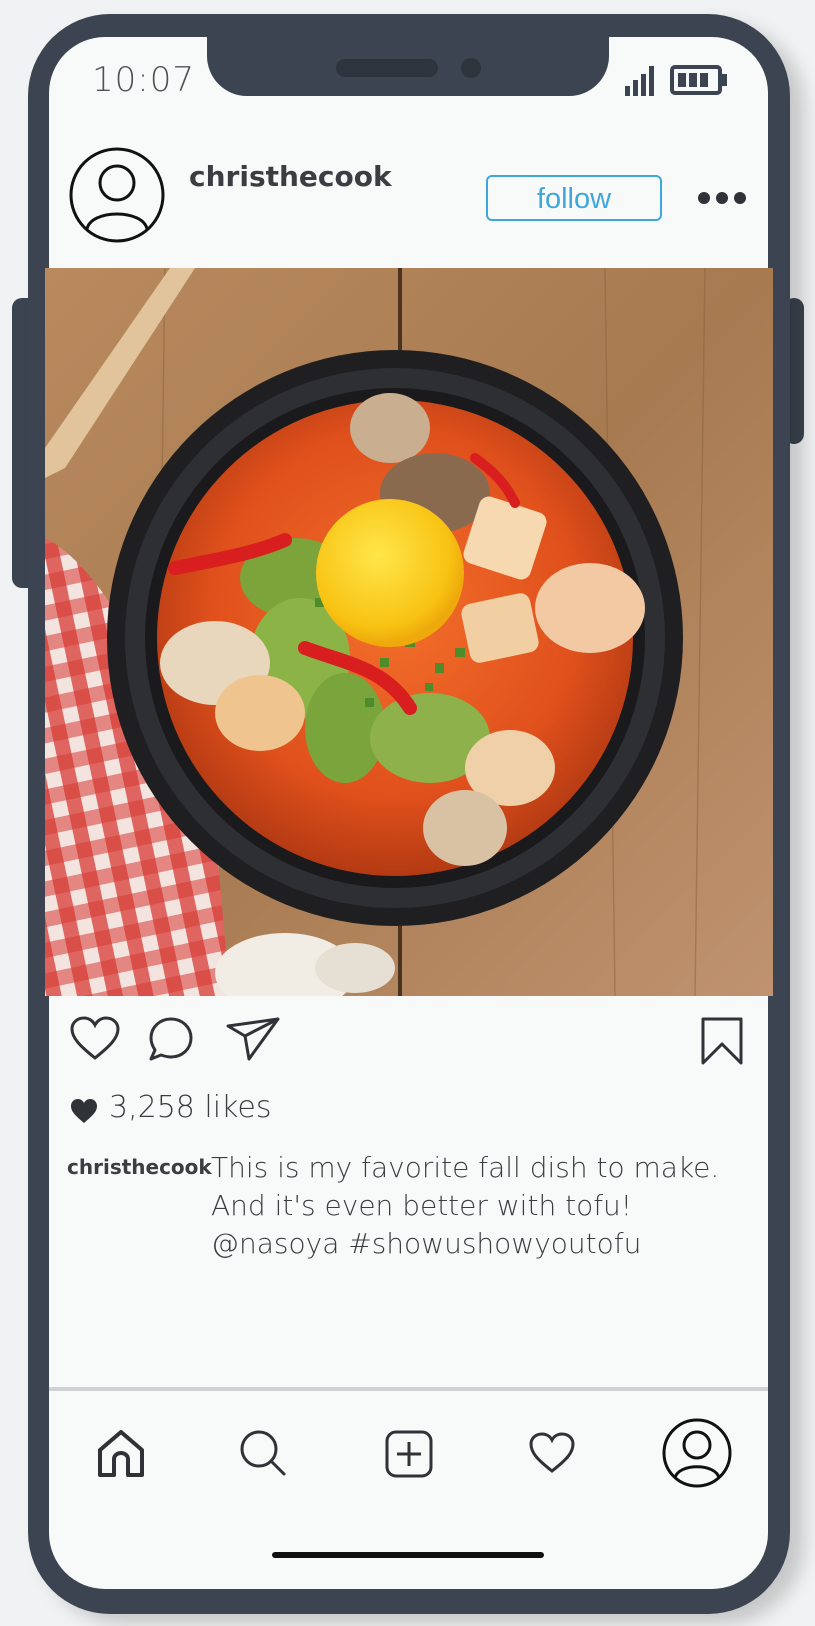 The width and height of the screenshot is (815, 1626). What do you see at coordinates (465, 1167) in the screenshot?
I see `caption-line: This is my favorite fall dish to make.` at bounding box center [465, 1167].